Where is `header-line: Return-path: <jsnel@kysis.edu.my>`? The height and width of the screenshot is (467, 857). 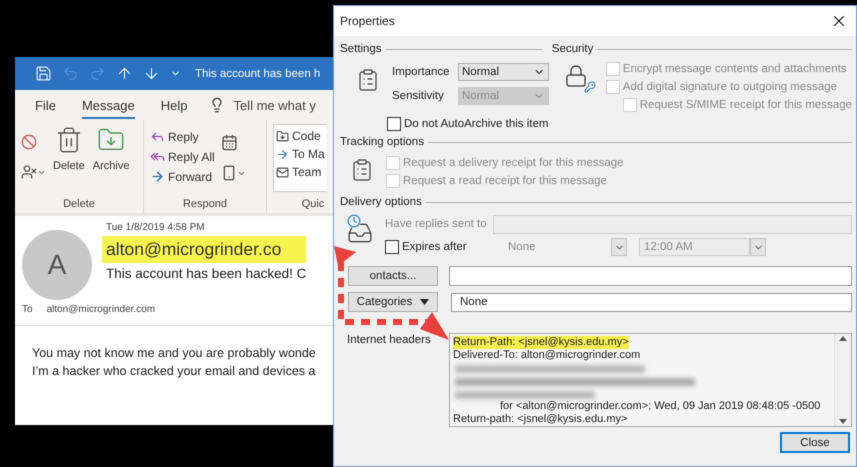
header-line: Return-path: <jsnel@kysis.edu.my> is located at coordinates (540, 419).